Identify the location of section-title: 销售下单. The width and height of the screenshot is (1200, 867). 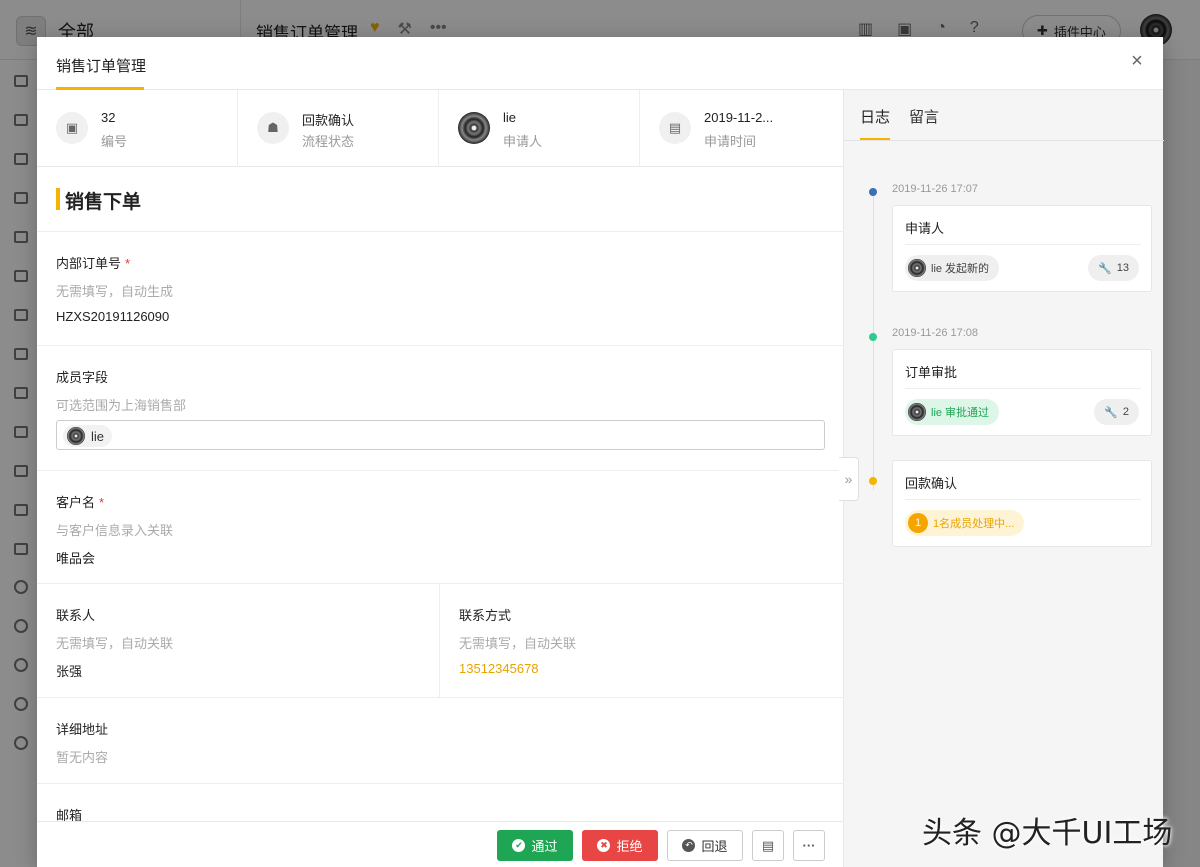
(103, 202).